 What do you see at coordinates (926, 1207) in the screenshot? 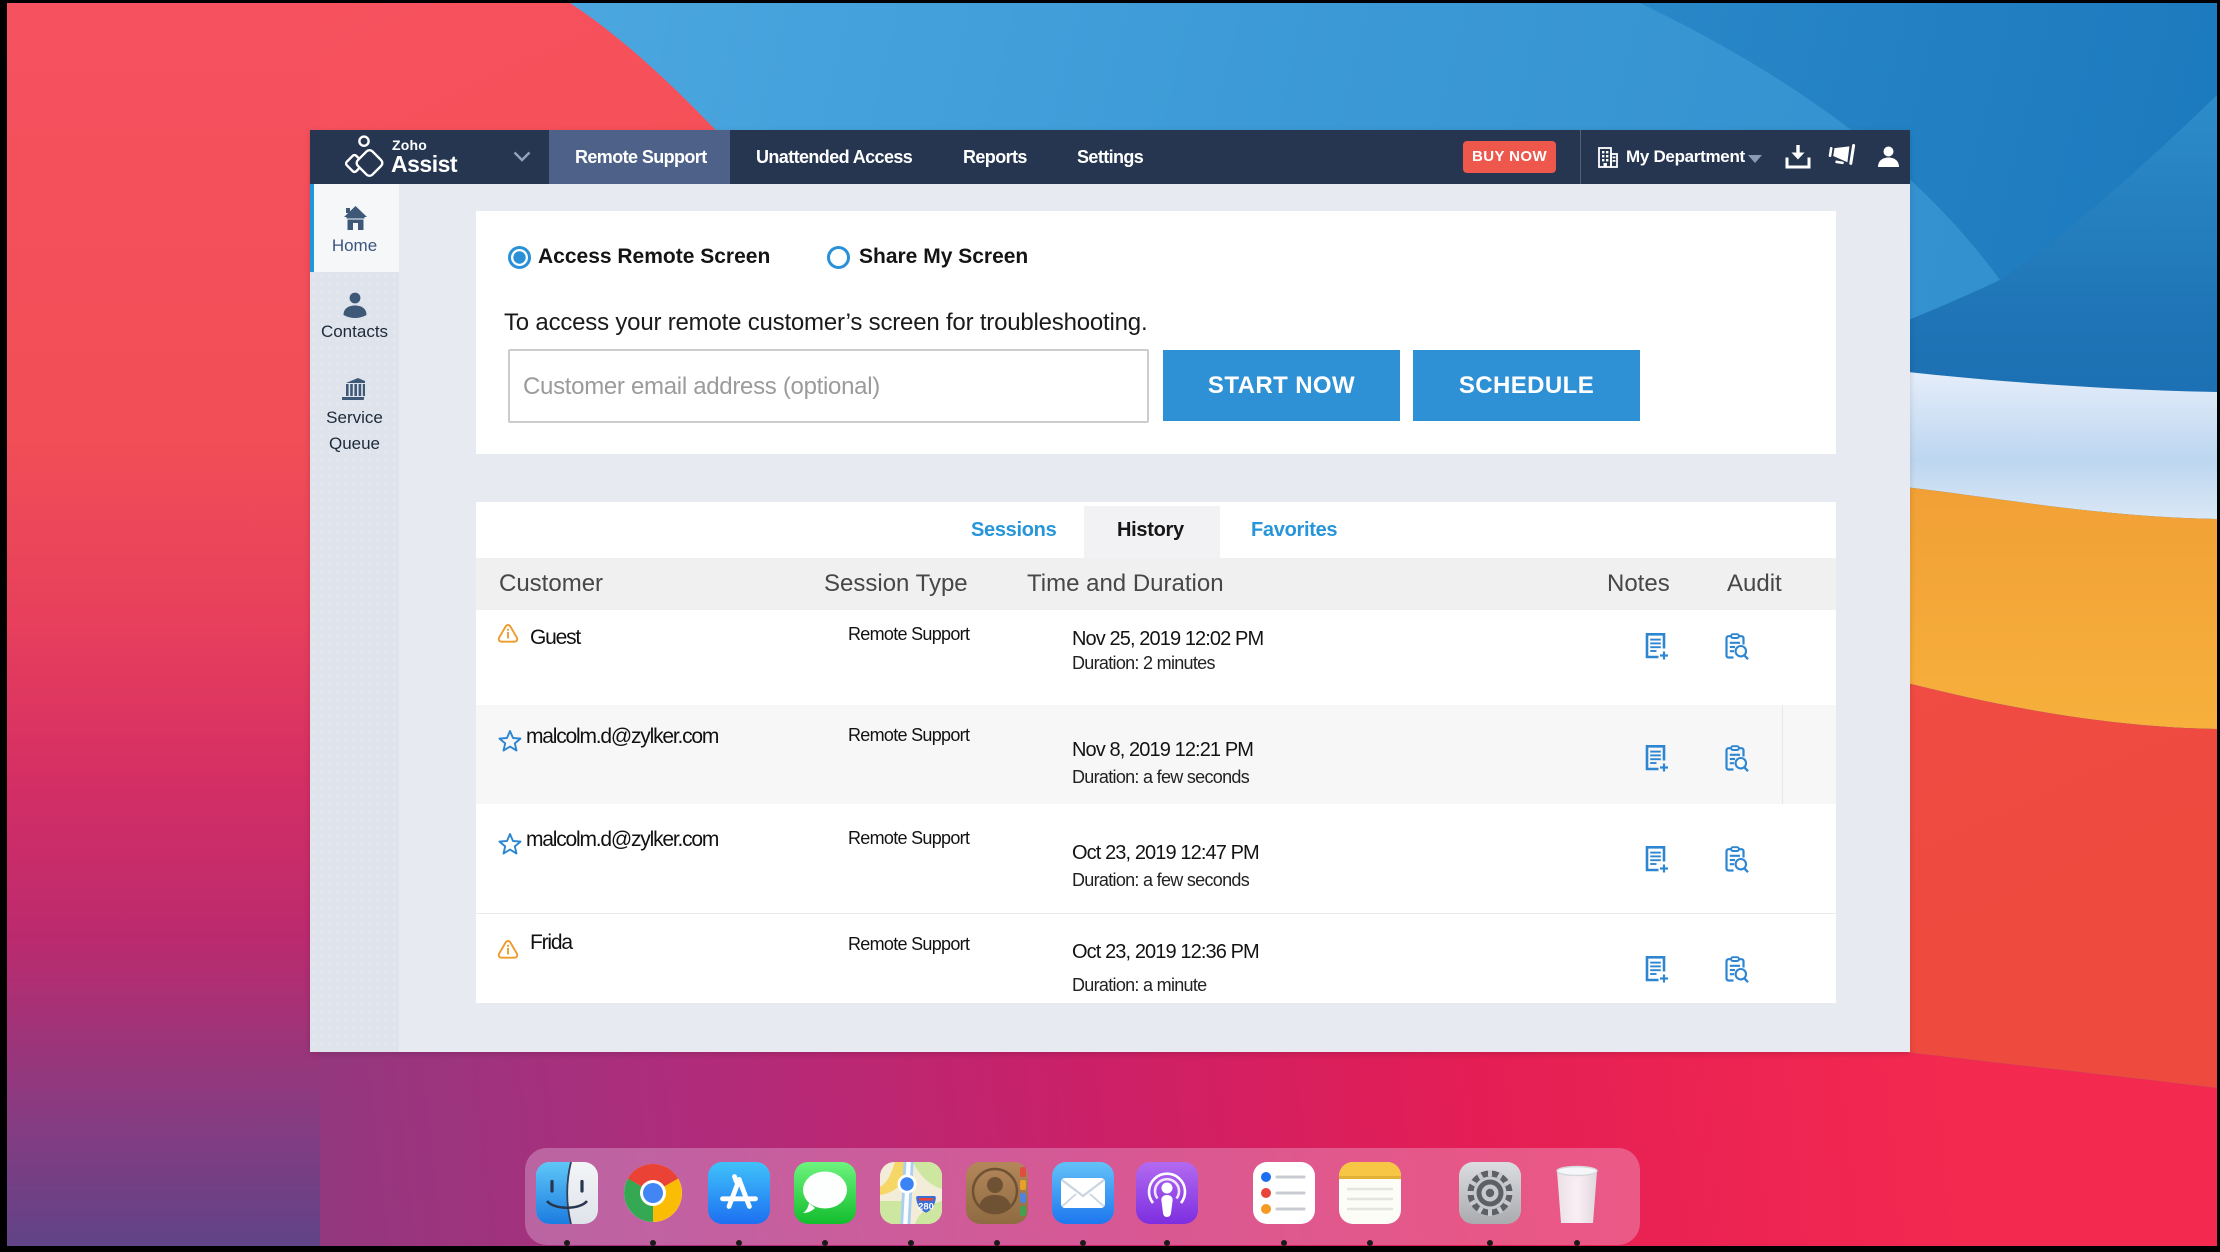
I see `svg-text: 280` at bounding box center [926, 1207].